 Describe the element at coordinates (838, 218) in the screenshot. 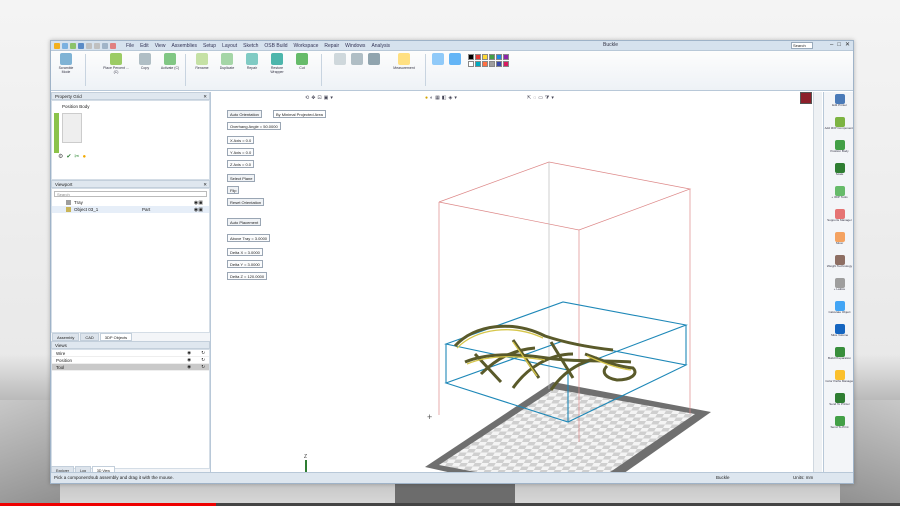

I see `right-toolbar-button: Supports Manager` at that location.